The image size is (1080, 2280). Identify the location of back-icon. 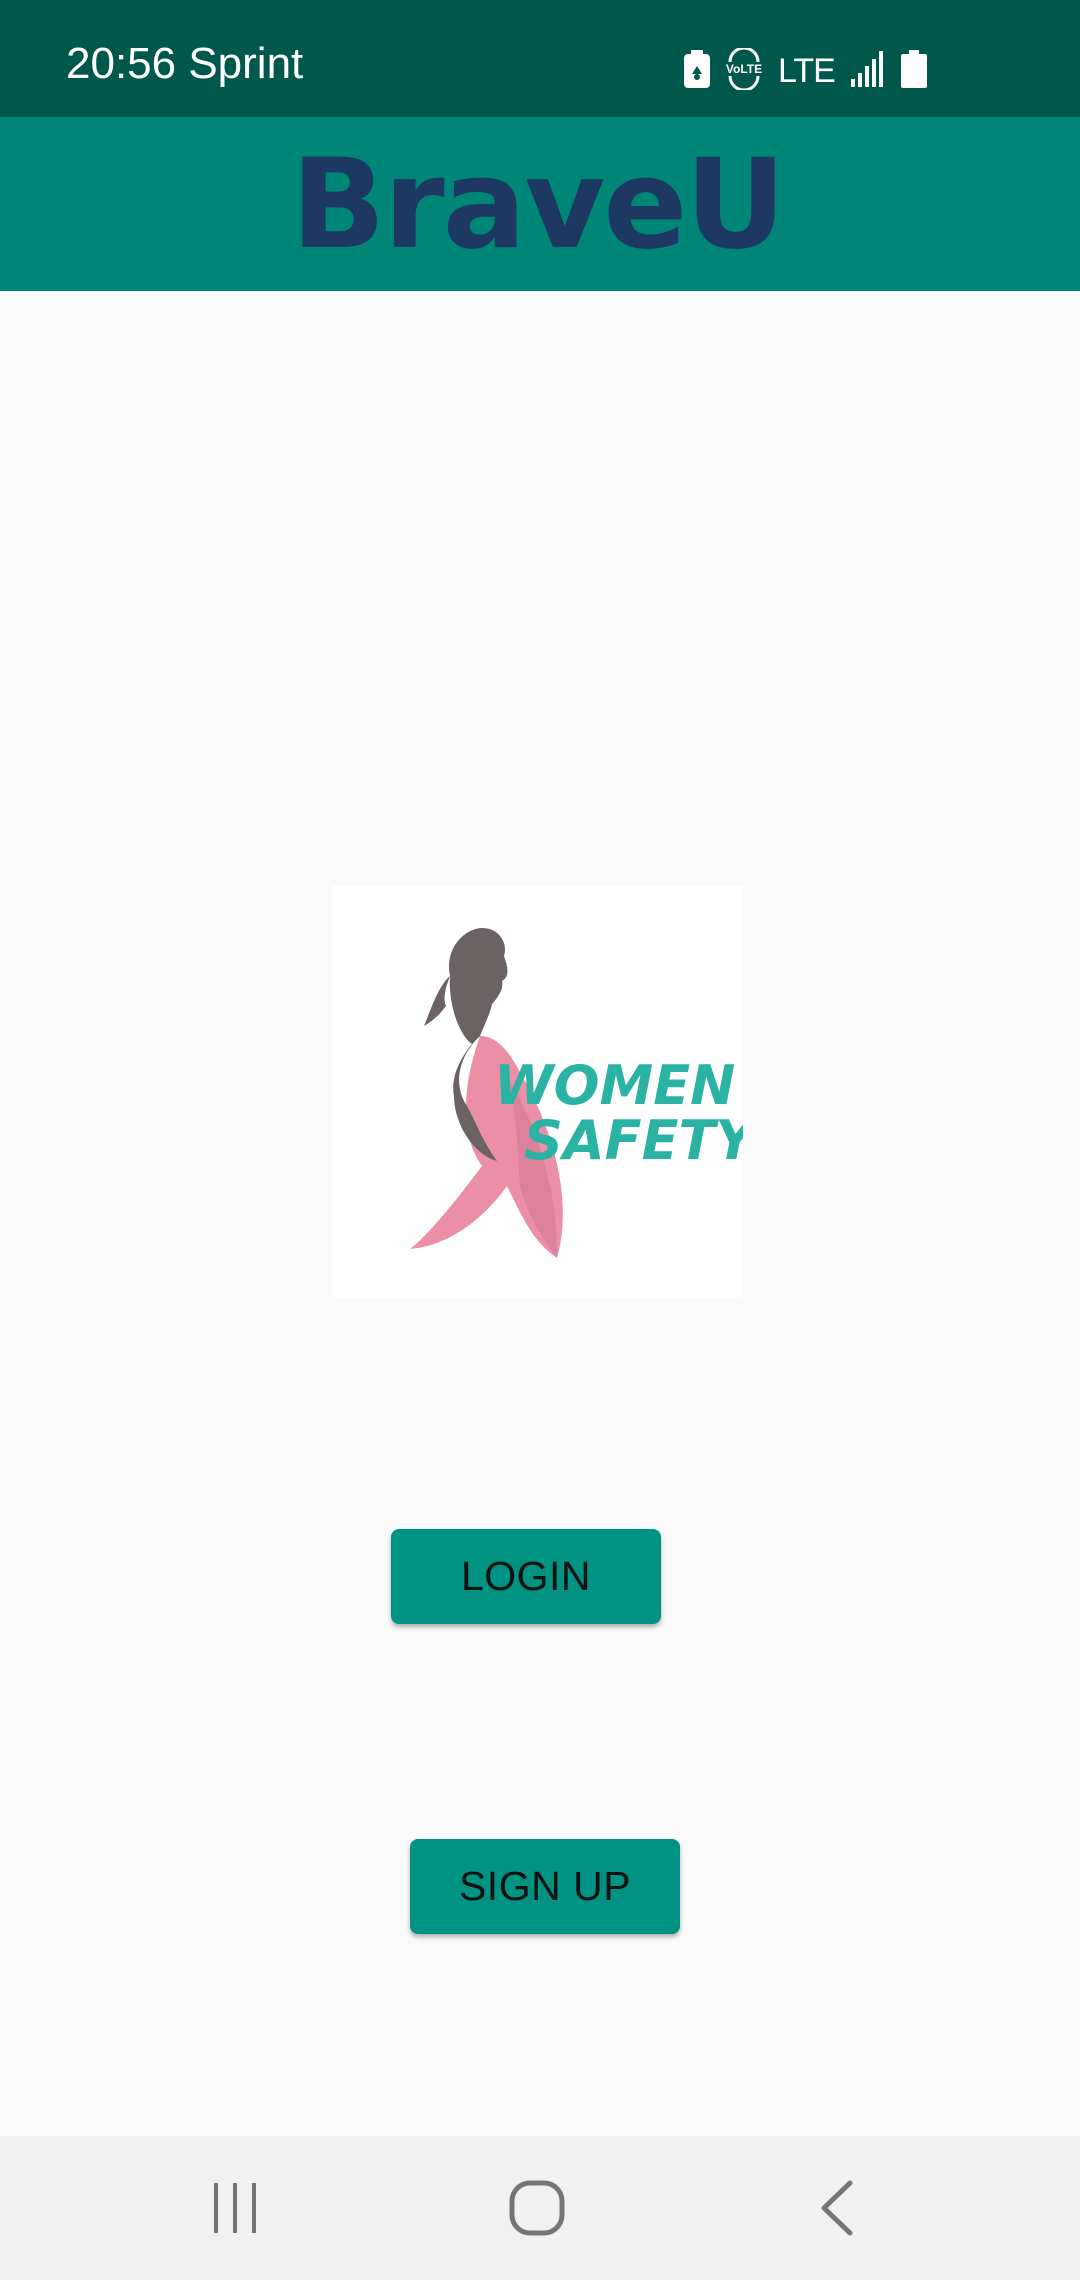
(837, 2208).